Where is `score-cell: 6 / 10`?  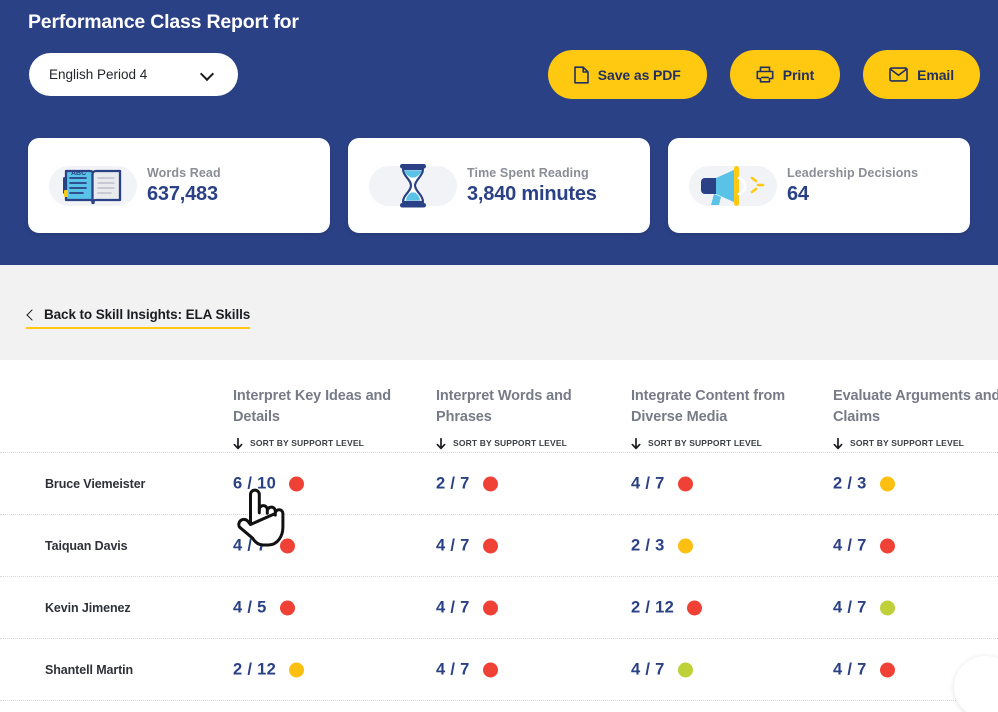 score-cell: 6 / 10 is located at coordinates (269, 483).